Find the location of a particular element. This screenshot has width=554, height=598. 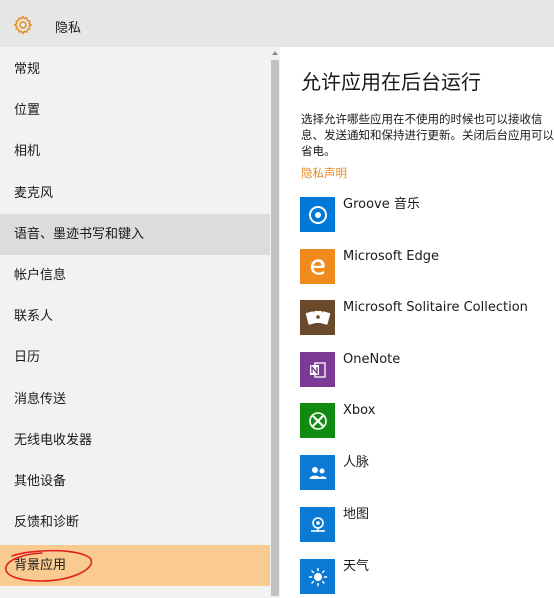

app-name: Microsoft Edge is located at coordinates (391, 256).